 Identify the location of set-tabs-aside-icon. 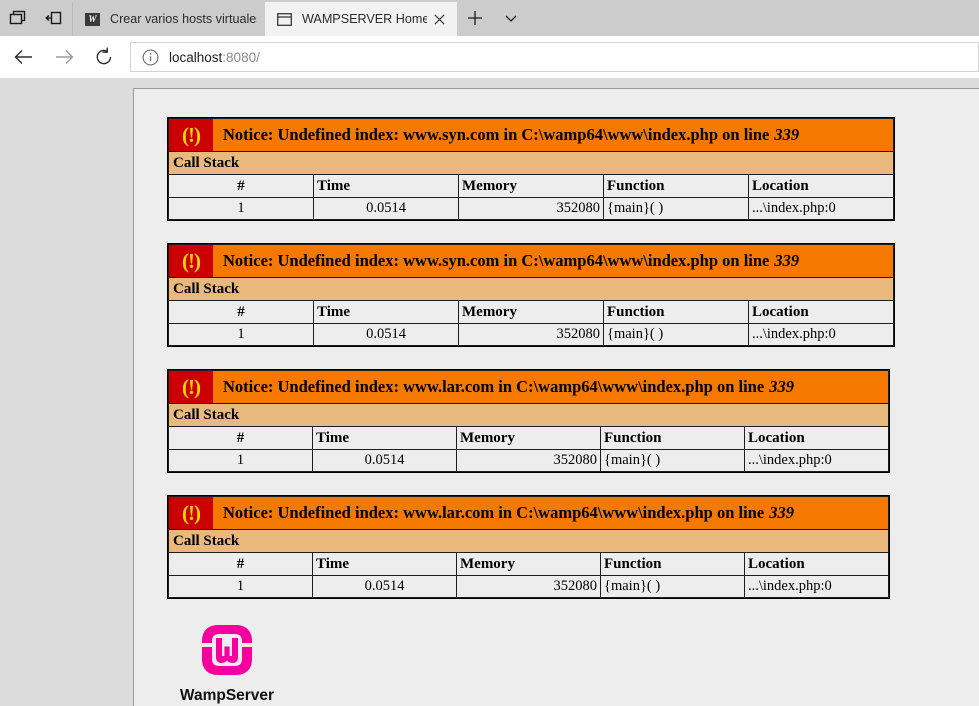
(54, 18).